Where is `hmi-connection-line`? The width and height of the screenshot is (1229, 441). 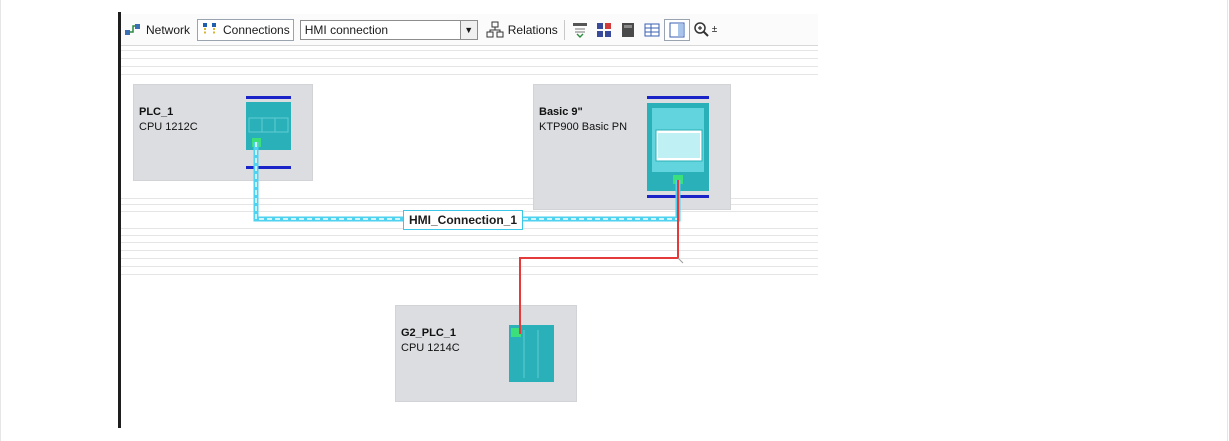 hmi-connection-line is located at coordinates (467, 182).